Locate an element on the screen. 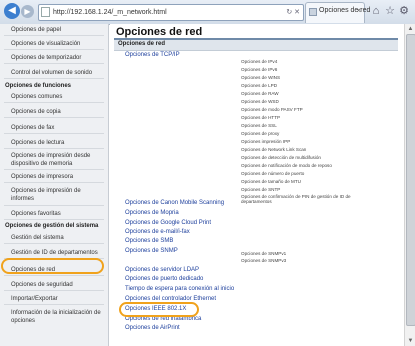 Image resolution: width=415 pixels, height=346 pixels. address-url: http://192.168.1.24/_m_network.html is located at coordinates (110, 12).